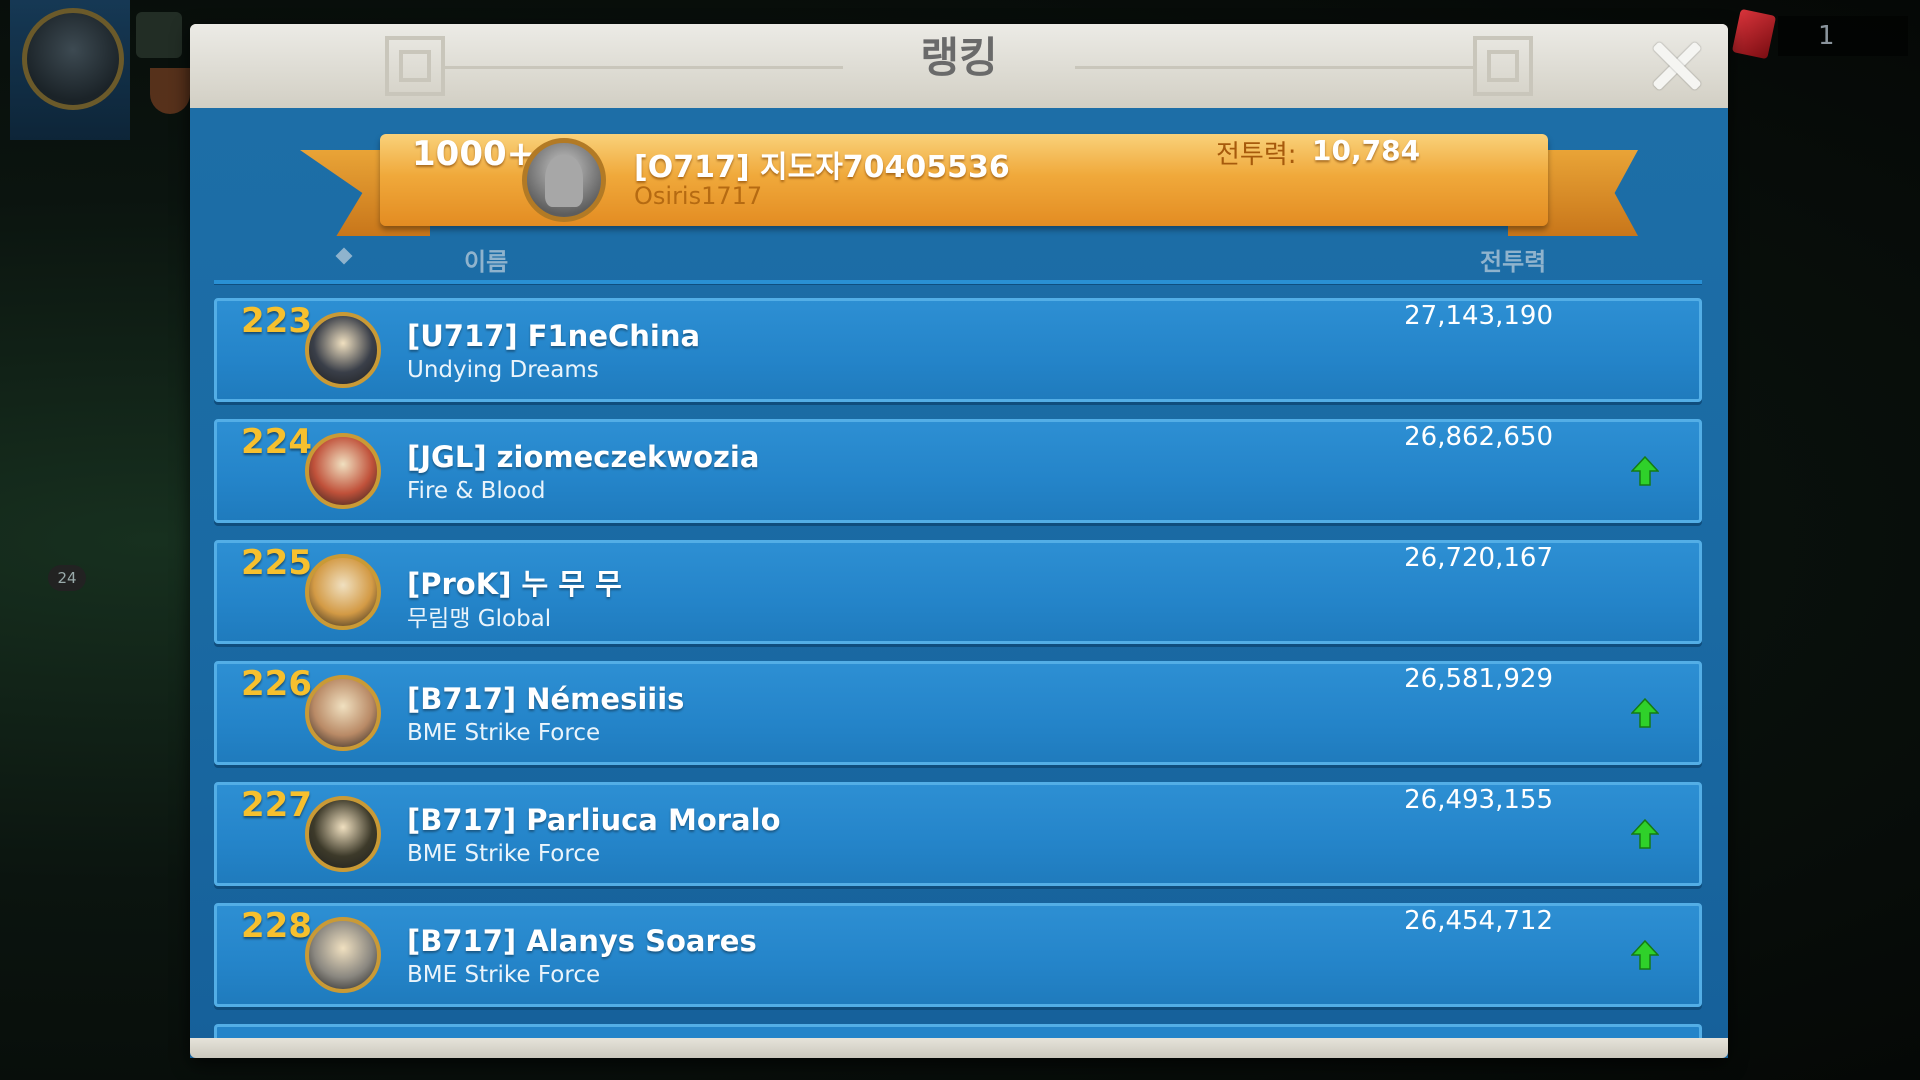 This screenshot has width=1920, height=1080. Describe the element at coordinates (474, 154) in the screenshot. I see `my-rank-number: 1000+` at that location.